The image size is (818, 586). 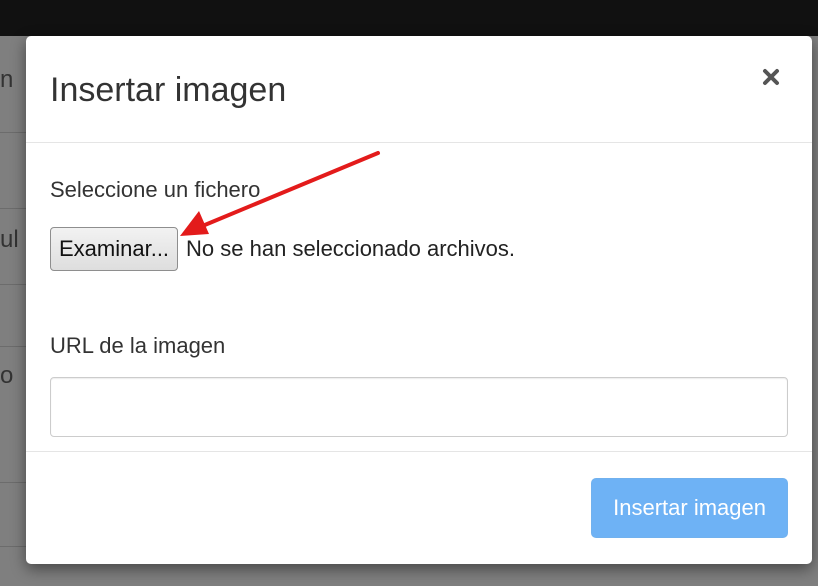 What do you see at coordinates (168, 90) in the screenshot?
I see `modal-title: Insertar imagen` at bounding box center [168, 90].